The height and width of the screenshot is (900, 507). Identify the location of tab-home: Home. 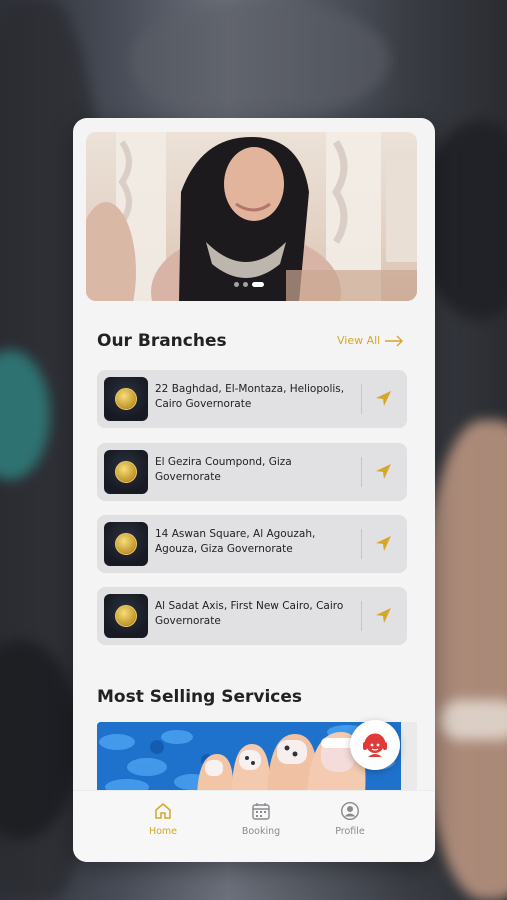
(163, 819).